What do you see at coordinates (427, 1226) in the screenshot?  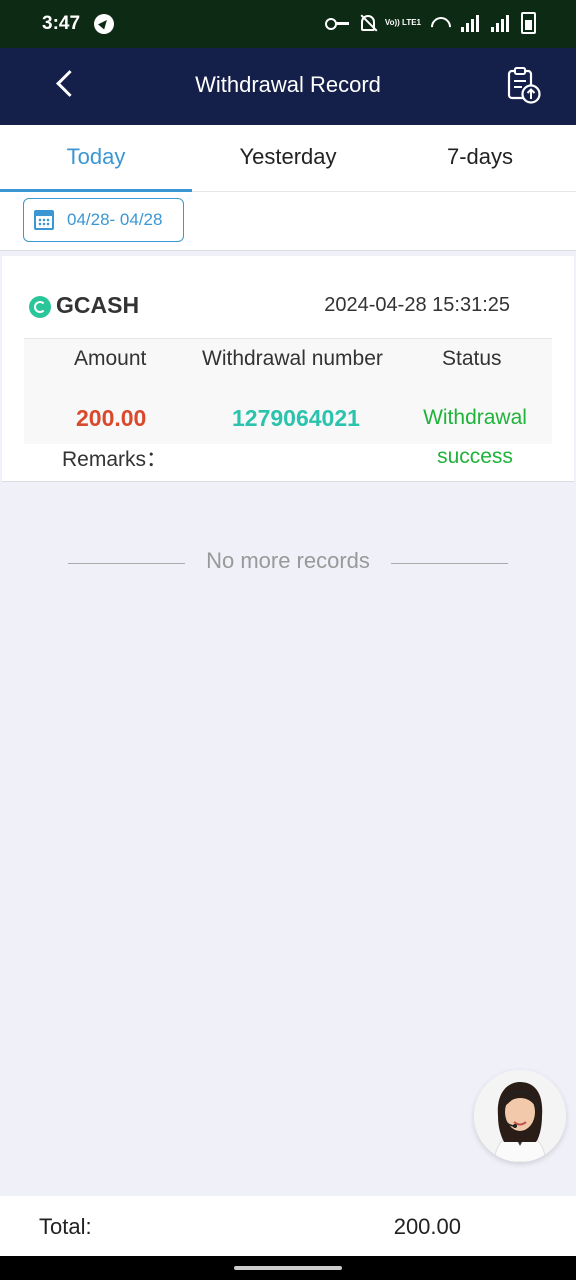 I see `total-value: 200.00` at bounding box center [427, 1226].